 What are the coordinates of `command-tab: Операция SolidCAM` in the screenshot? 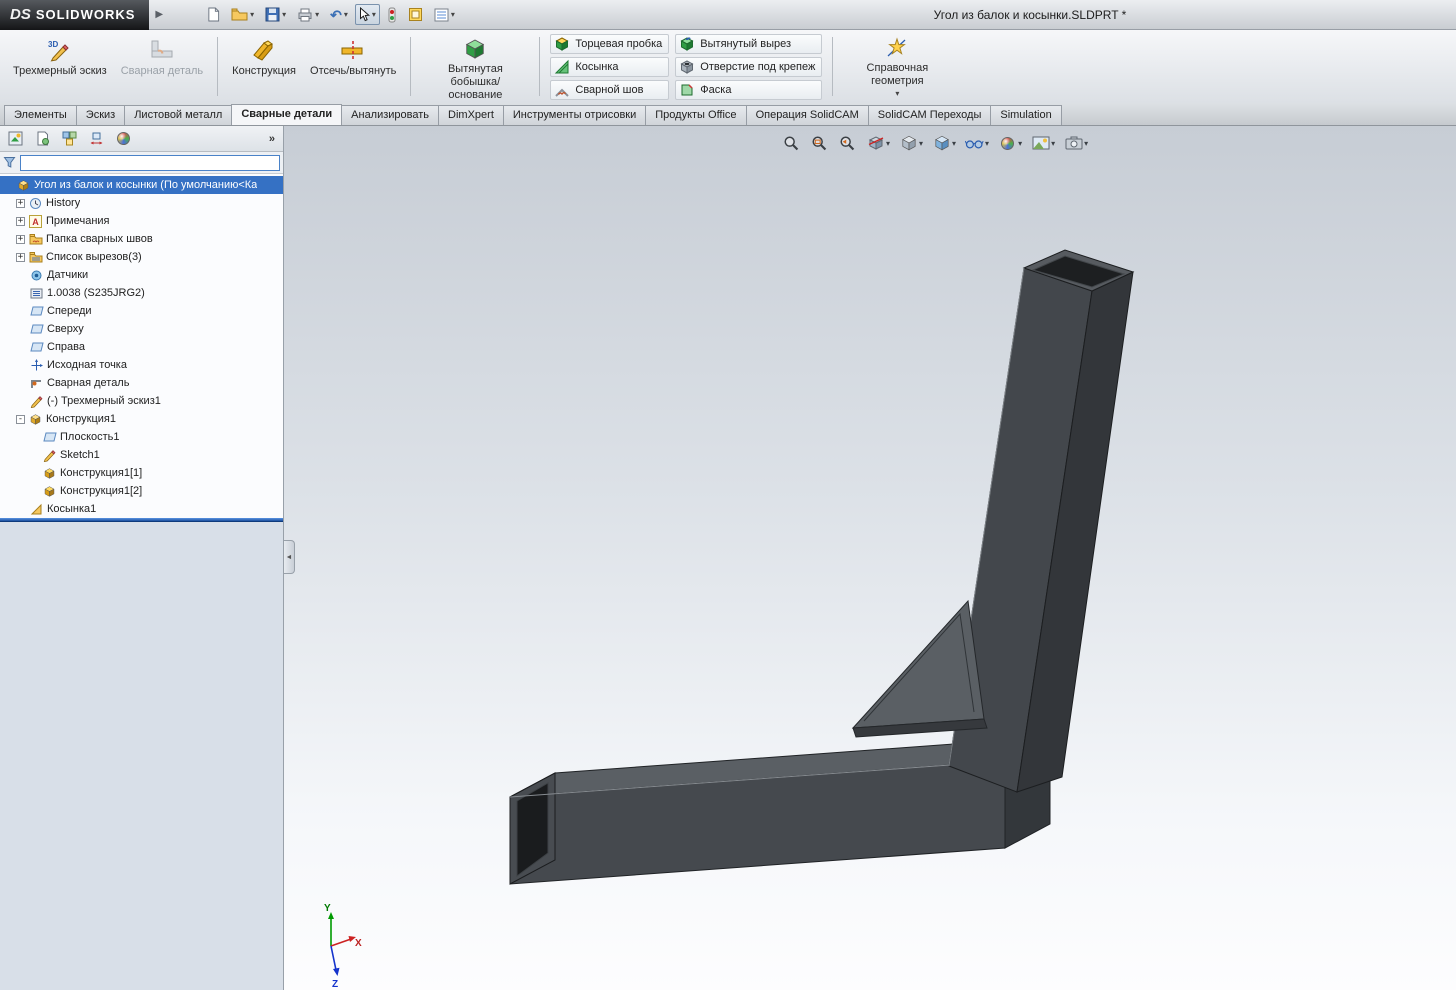 It's located at (807, 115).